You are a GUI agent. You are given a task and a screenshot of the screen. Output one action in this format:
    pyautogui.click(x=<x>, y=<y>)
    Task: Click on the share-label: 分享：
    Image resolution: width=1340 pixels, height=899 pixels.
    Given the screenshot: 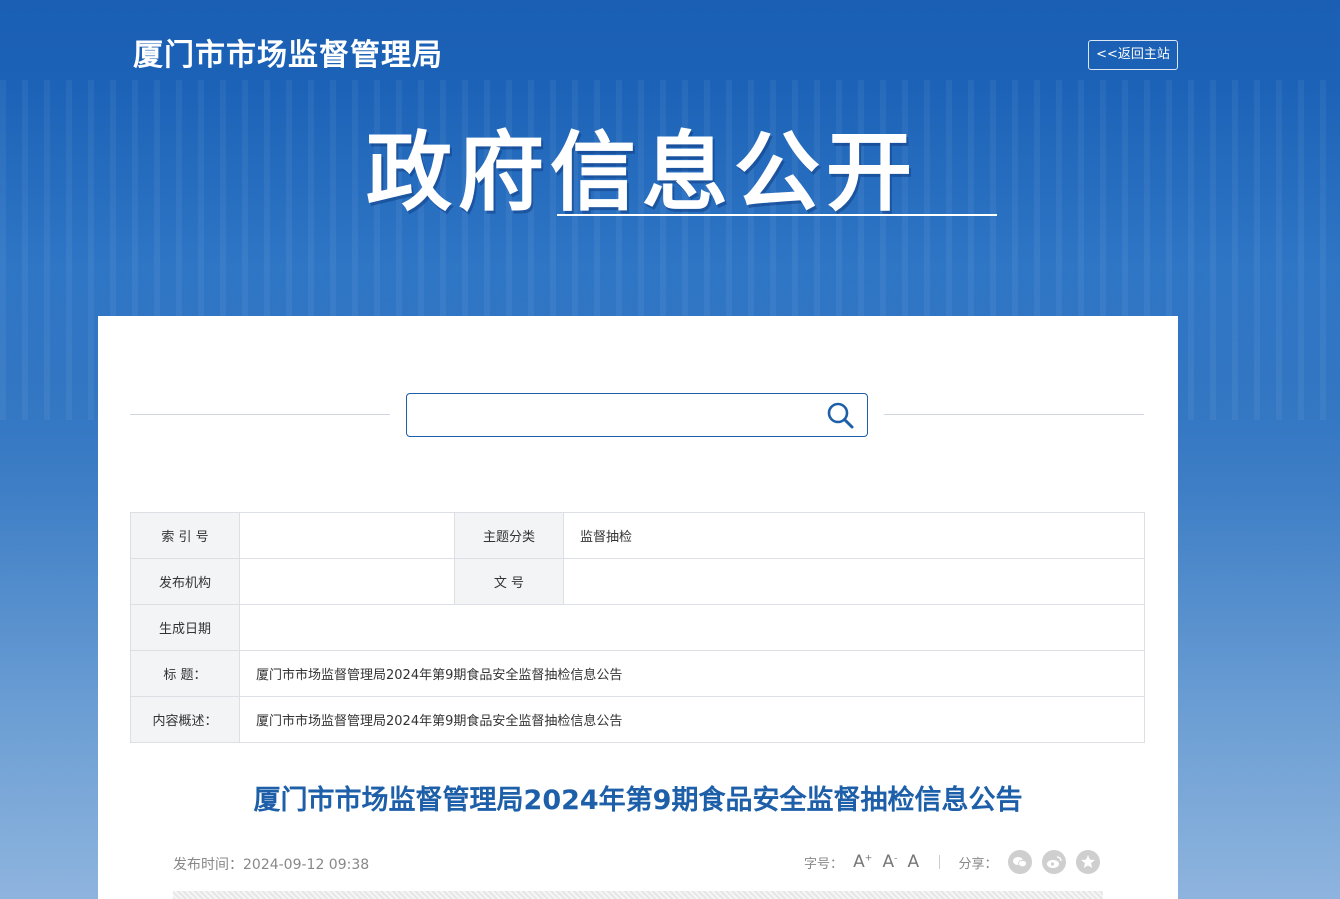 What is the action you would take?
    pyautogui.click(x=978, y=864)
    